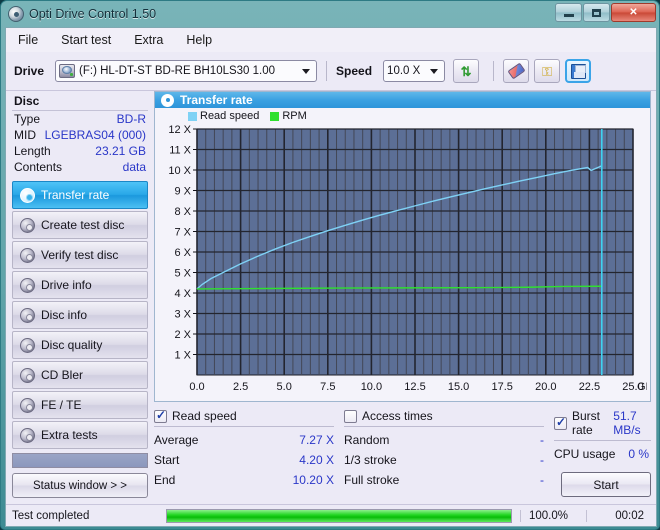 The height and width of the screenshot is (530, 660). What do you see at coordinates (633, 12) in the screenshot?
I see `close-button: ✕` at bounding box center [633, 12].